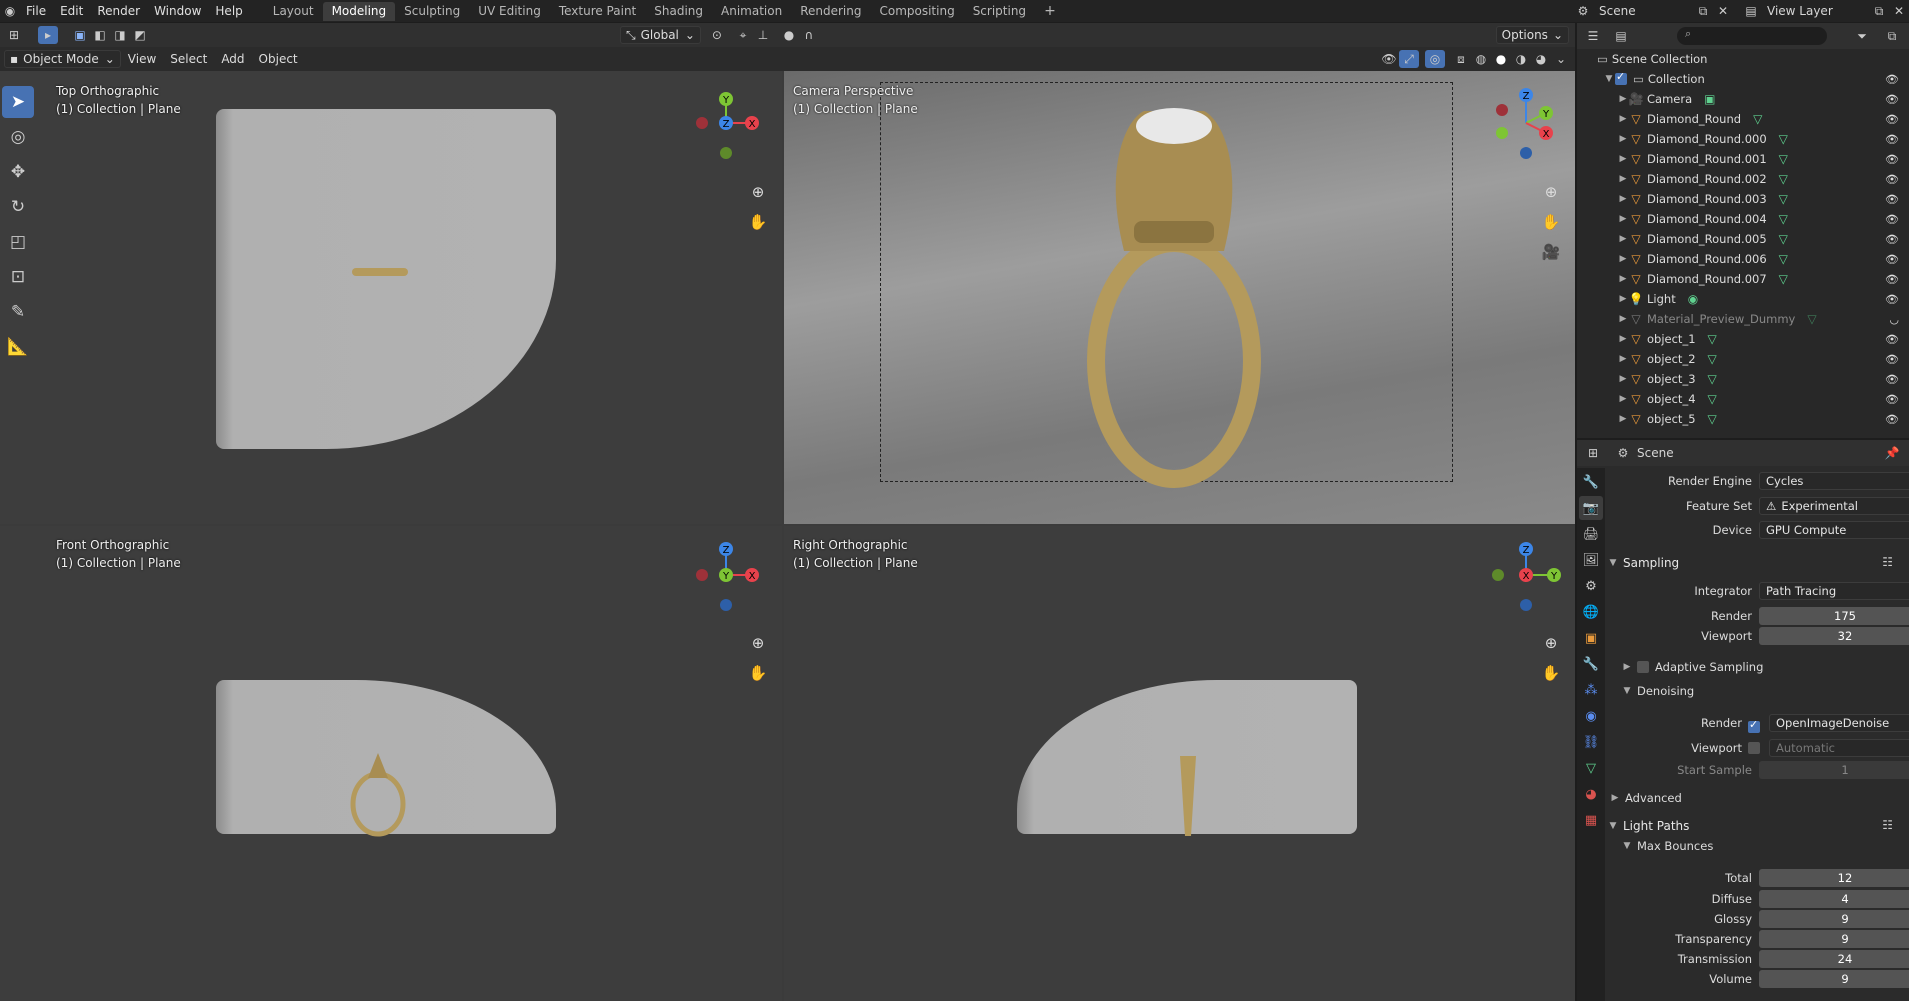  What do you see at coordinates (1591, 534) in the screenshot?
I see `output-tab-icon: 🖨` at bounding box center [1591, 534].